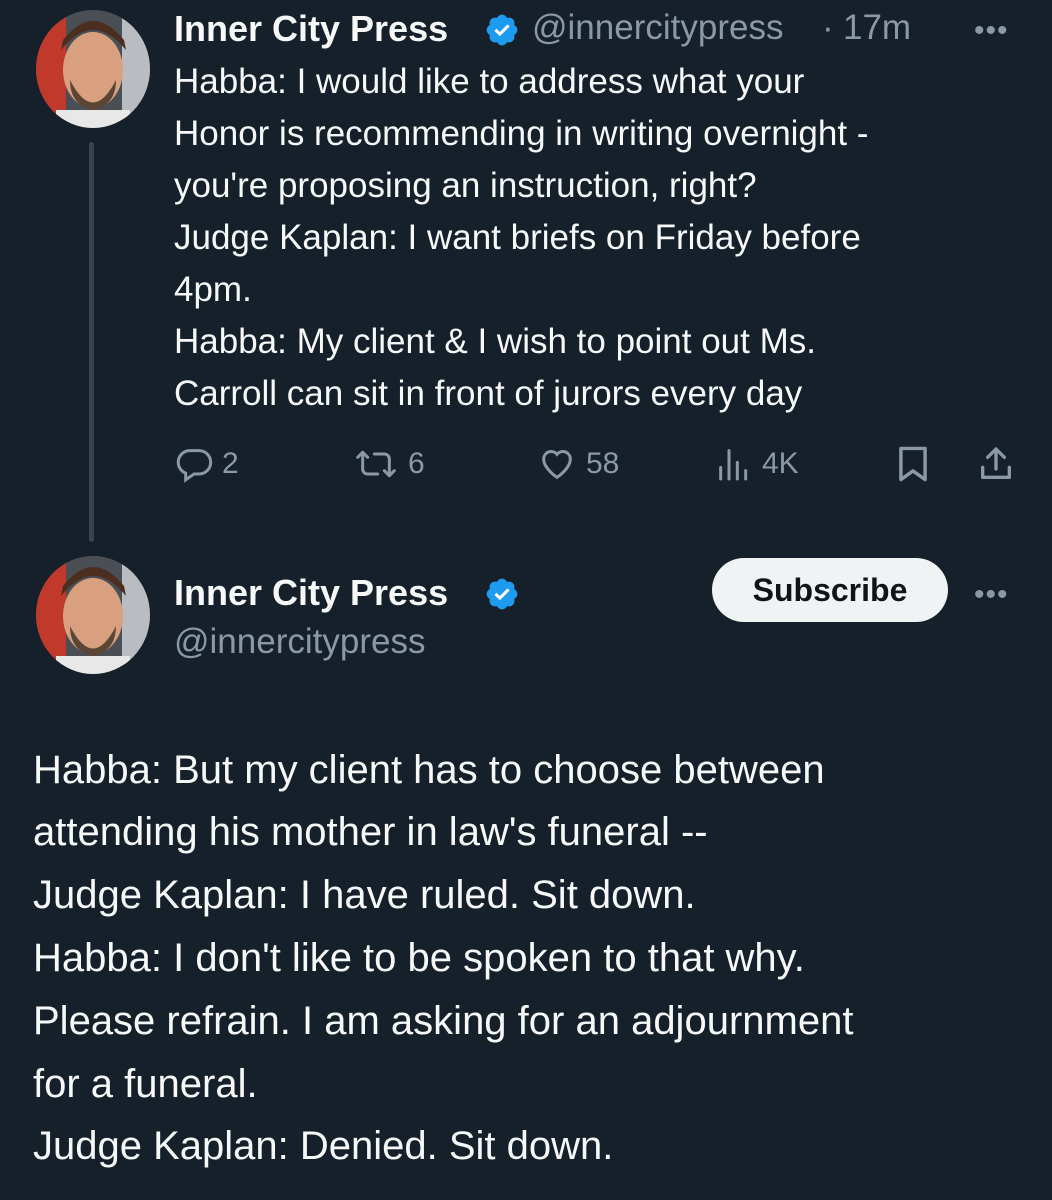 The width and height of the screenshot is (1052, 1200). What do you see at coordinates (370, 832) in the screenshot?
I see `tweet-line: attending his mother in law's funeral --` at bounding box center [370, 832].